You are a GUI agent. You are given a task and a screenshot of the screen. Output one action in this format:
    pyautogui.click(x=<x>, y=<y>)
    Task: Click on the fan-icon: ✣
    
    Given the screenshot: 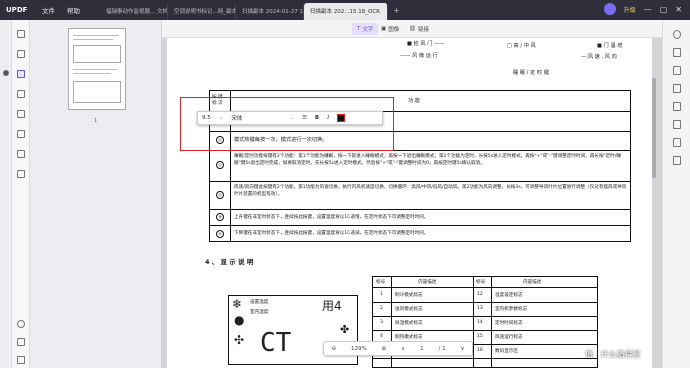 What is the action you would take?
    pyautogui.click(x=239, y=340)
    